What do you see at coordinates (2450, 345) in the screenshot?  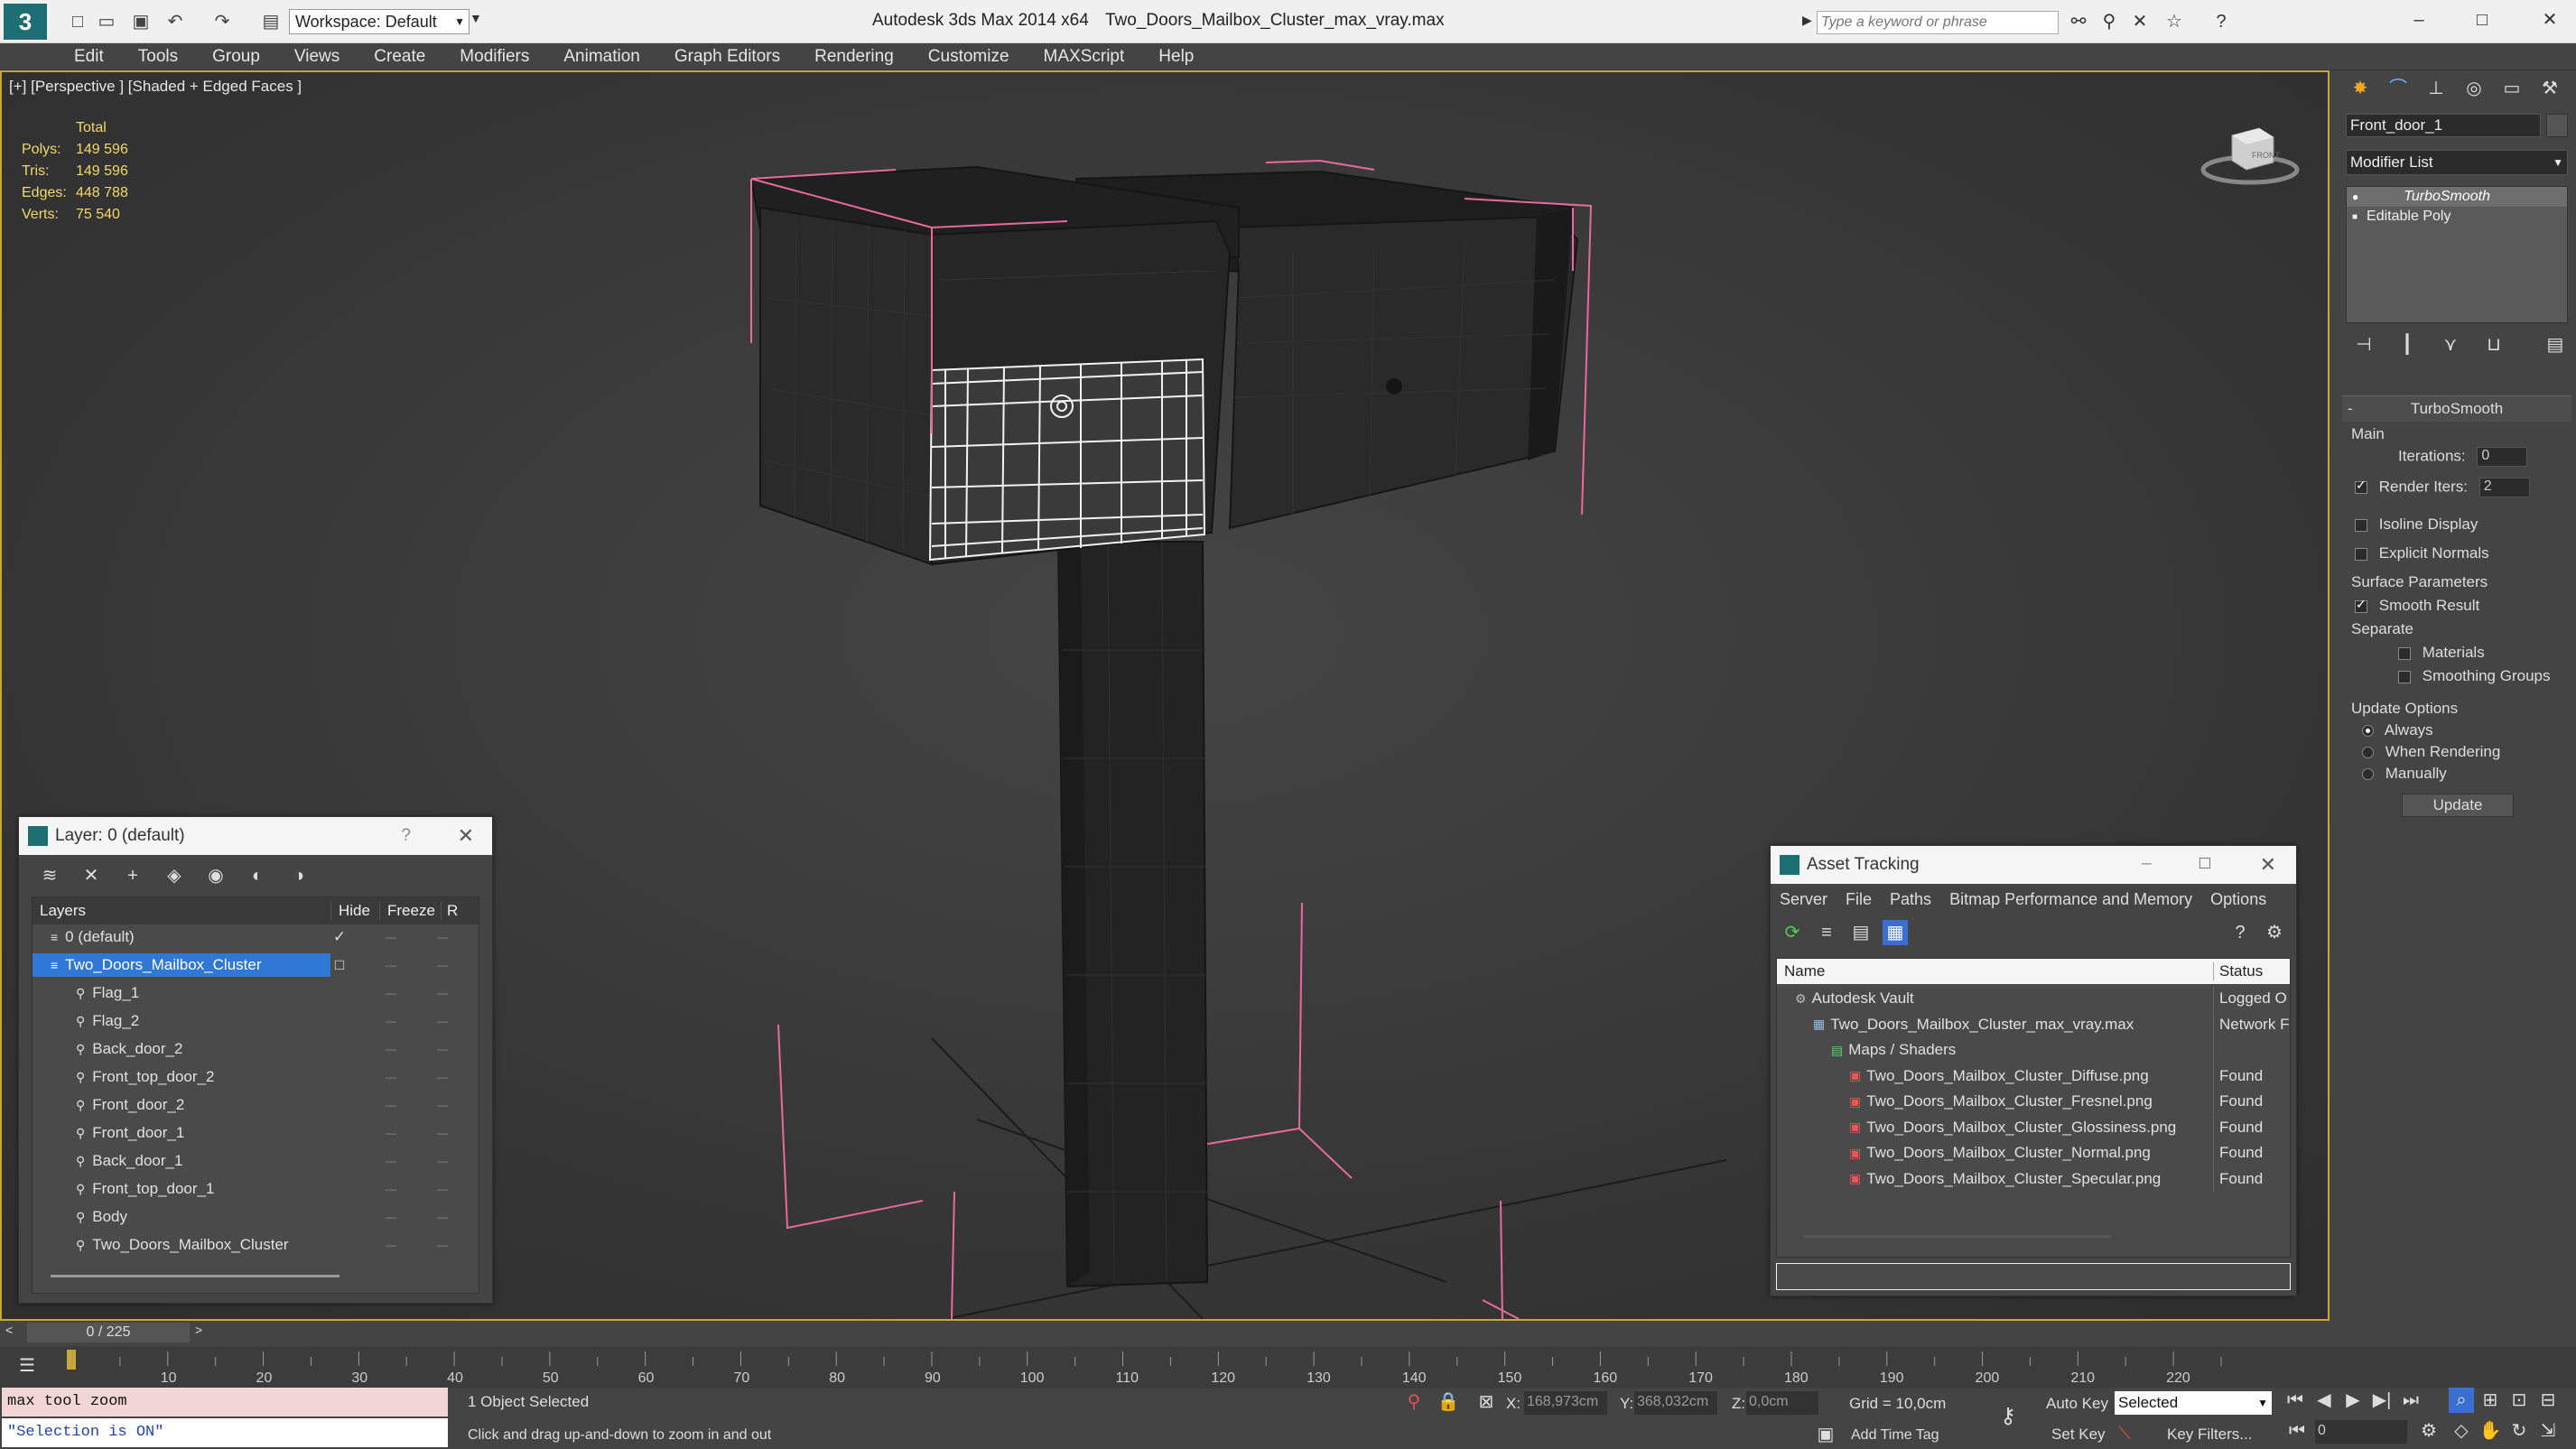 I see `make-unique-icon: ⋎` at bounding box center [2450, 345].